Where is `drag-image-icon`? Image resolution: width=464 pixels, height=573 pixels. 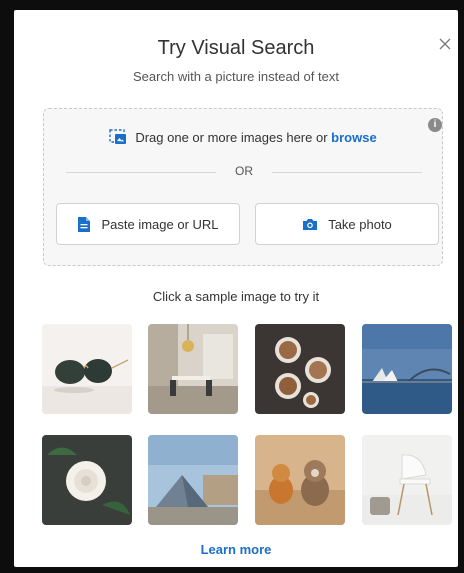
drag-image-icon is located at coordinates (118, 138).